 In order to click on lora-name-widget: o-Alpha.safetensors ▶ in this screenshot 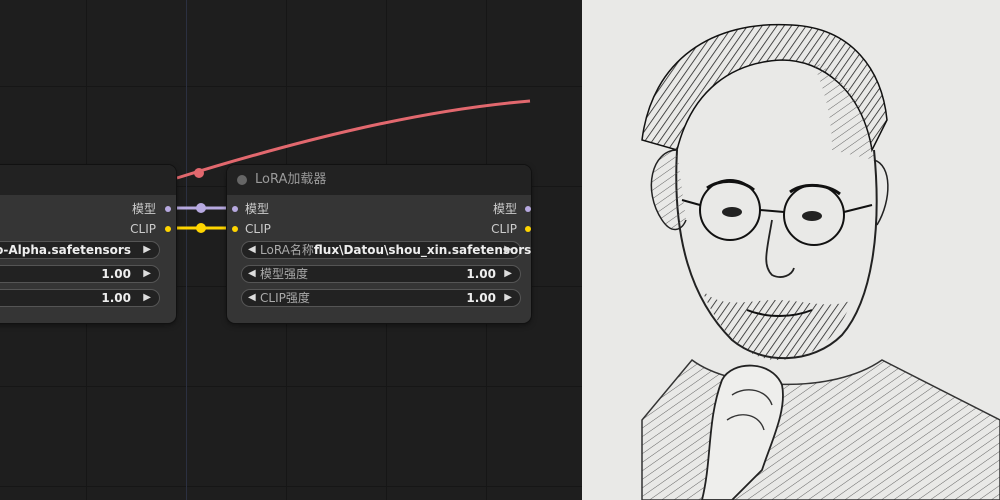, I will do `click(80, 250)`.